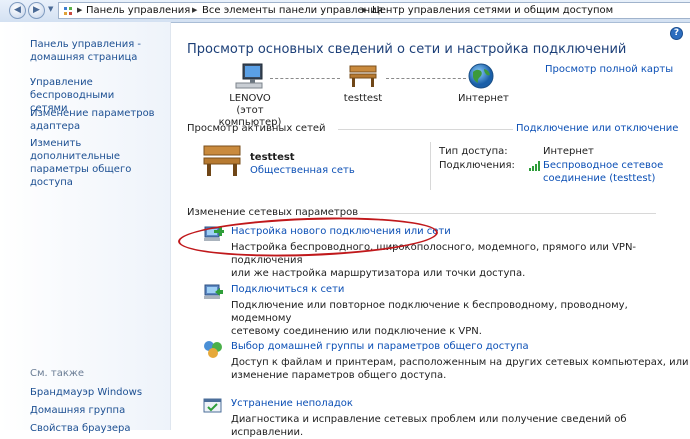 The width and height of the screenshot is (690, 439). What do you see at coordinates (483, 98) in the screenshot?
I see `node-label-internet: Интернет` at bounding box center [483, 98].